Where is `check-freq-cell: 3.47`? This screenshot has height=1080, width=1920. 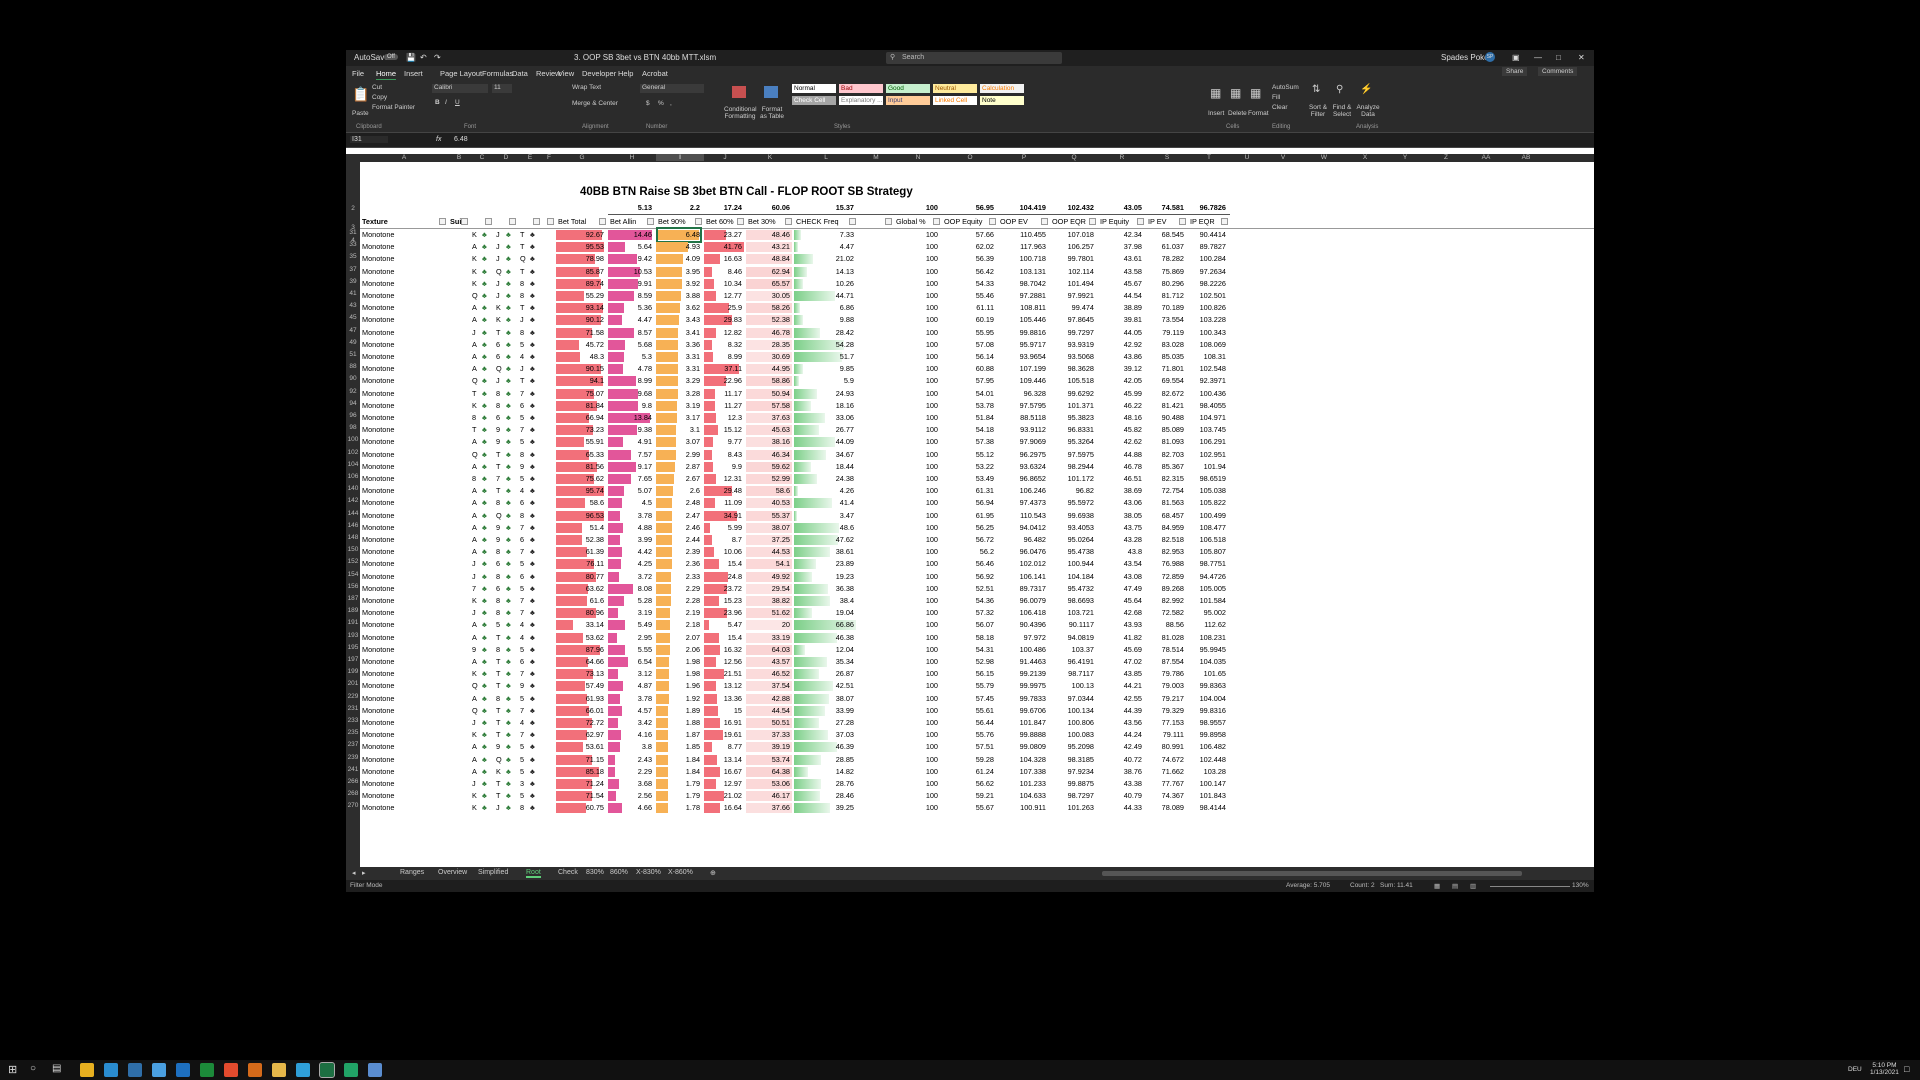
check-freq-cell: 3.47 is located at coordinates (825, 516).